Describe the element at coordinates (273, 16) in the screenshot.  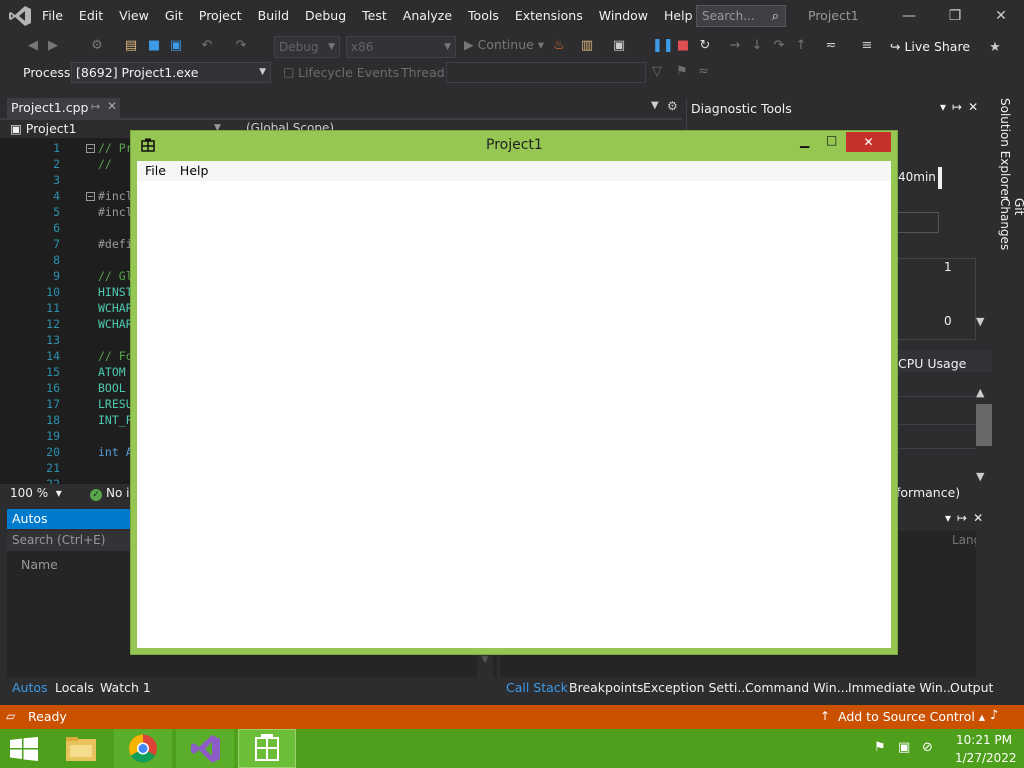
I see `menu-build: Build` at that location.